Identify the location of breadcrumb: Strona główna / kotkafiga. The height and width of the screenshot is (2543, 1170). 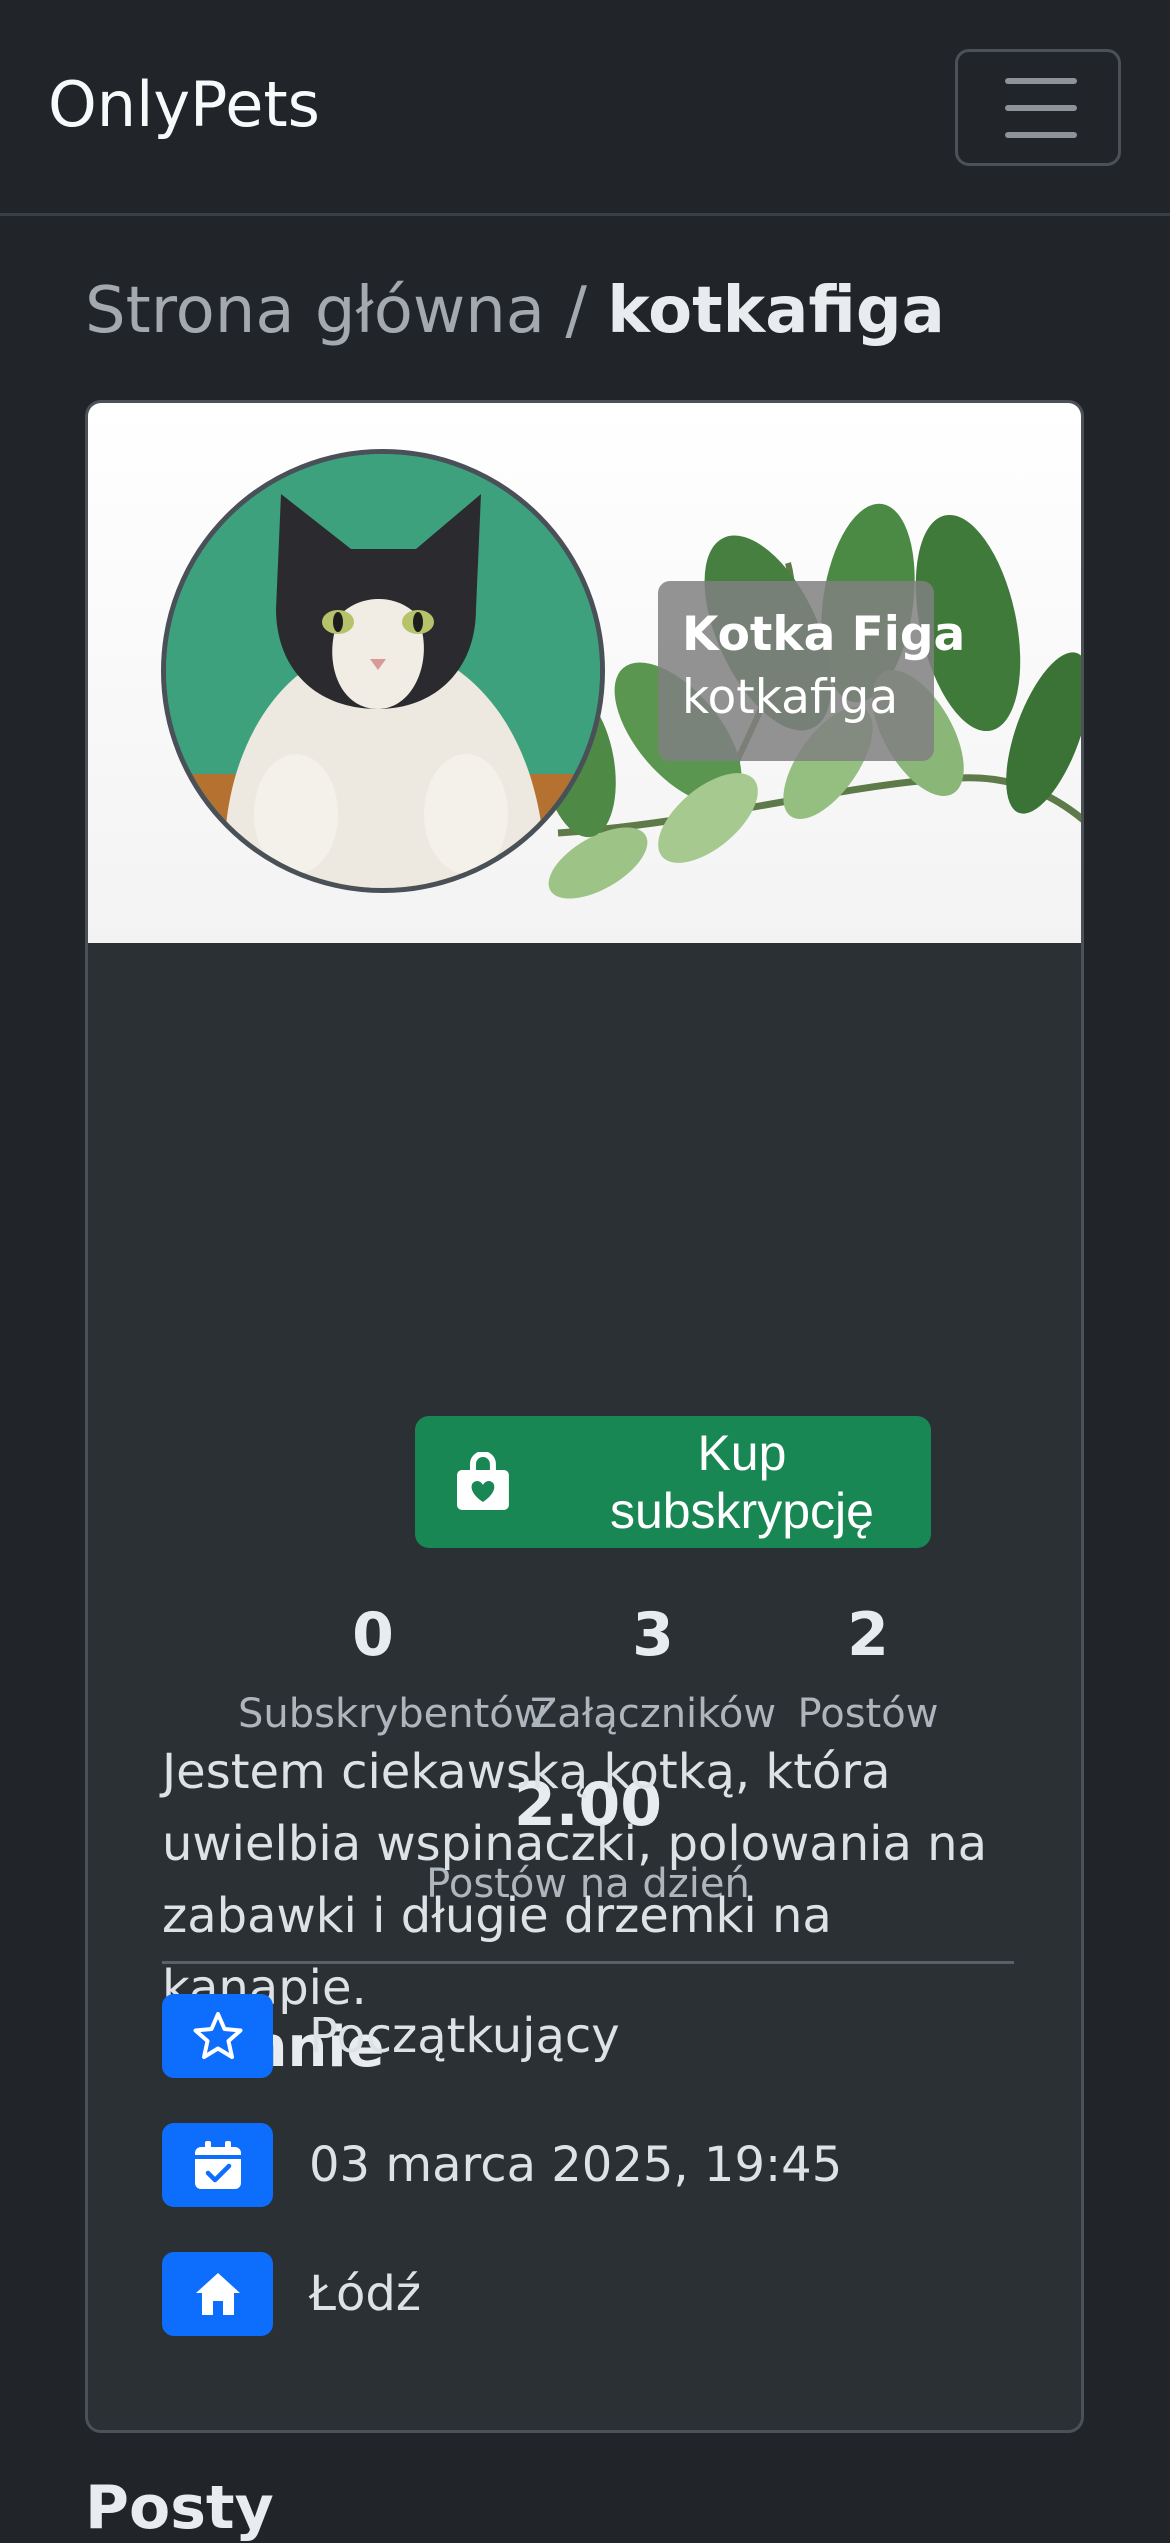
(515, 311).